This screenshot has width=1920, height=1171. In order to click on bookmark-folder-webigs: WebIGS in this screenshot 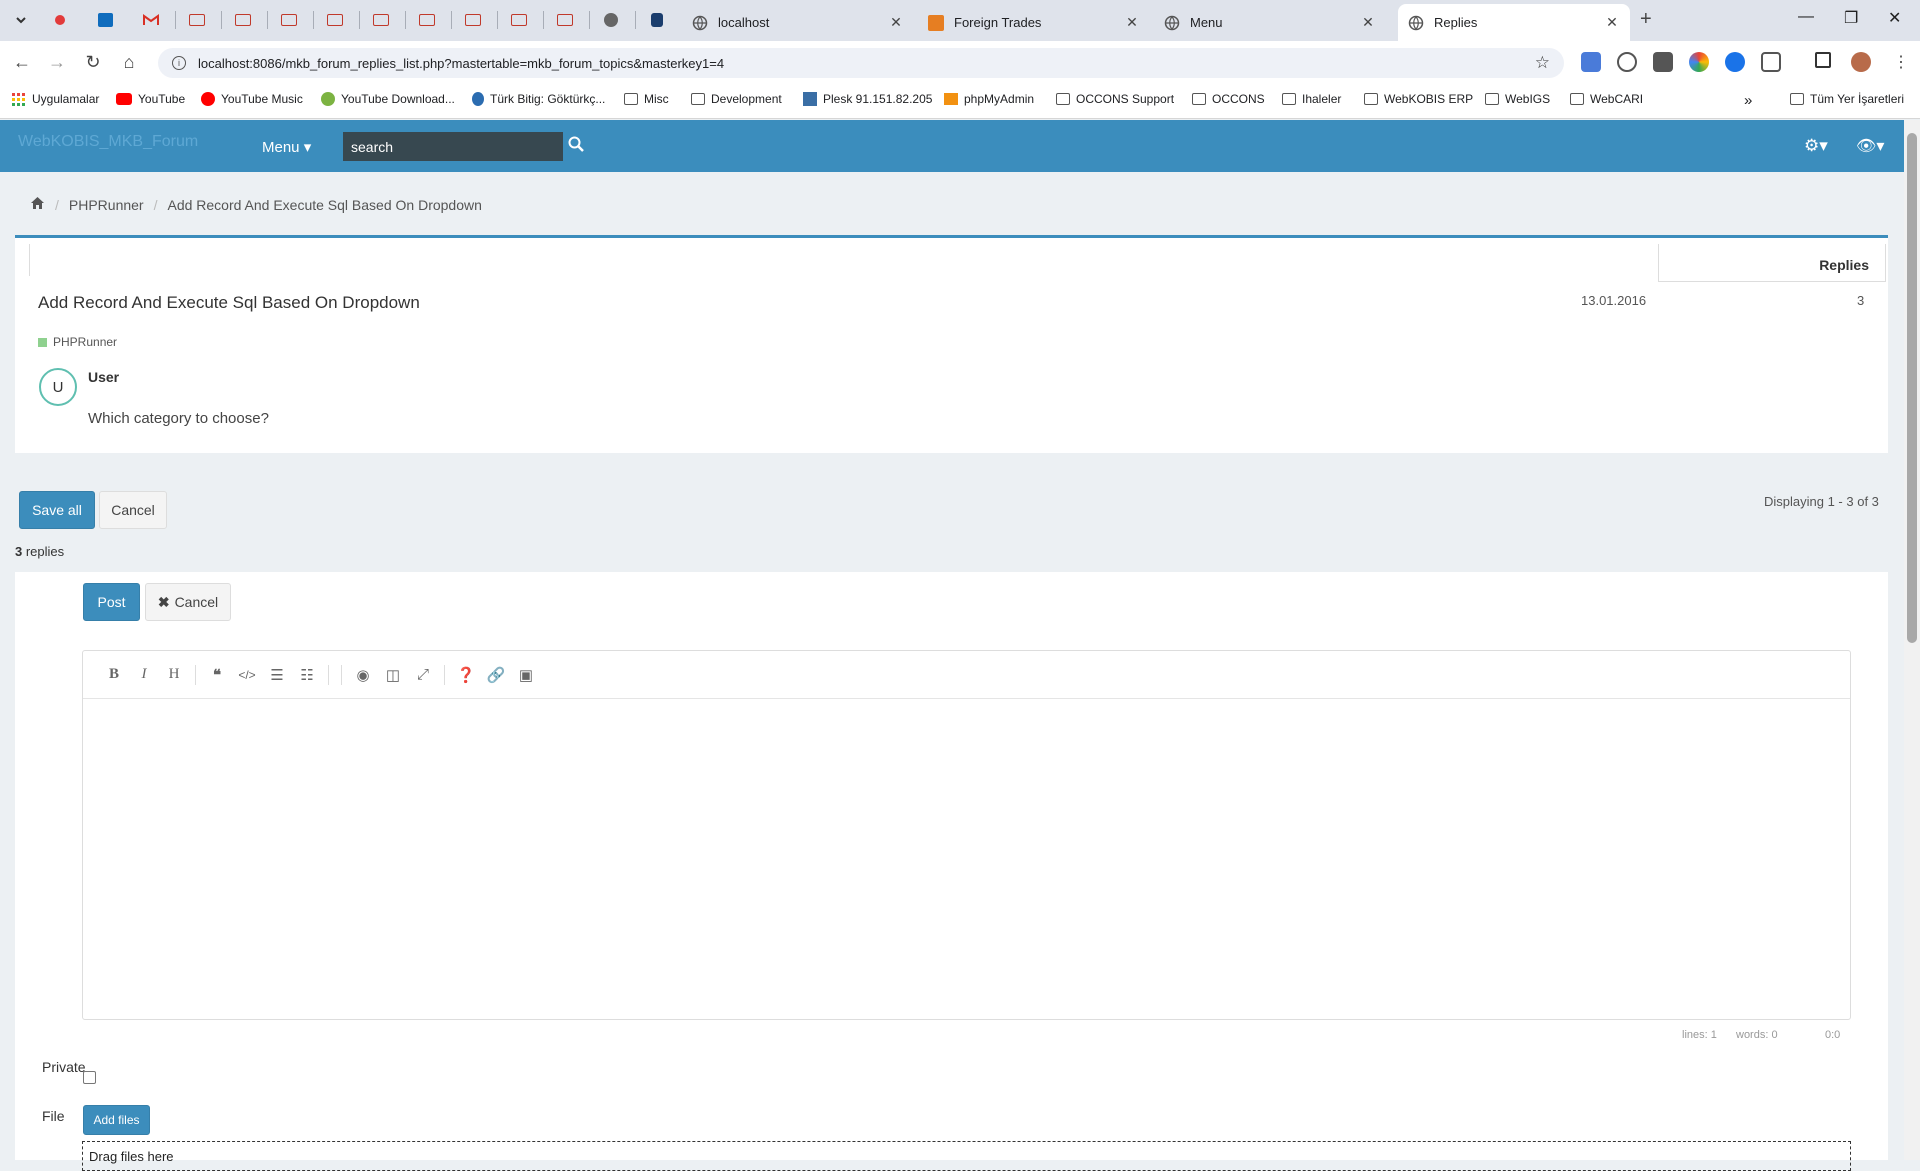, I will do `click(1517, 99)`.